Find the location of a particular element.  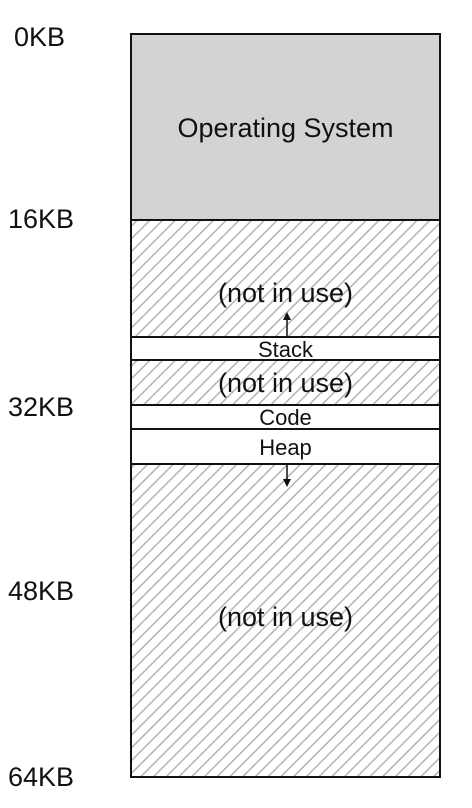

free-region-bottom-label: (not in use) is located at coordinates (285, 617).